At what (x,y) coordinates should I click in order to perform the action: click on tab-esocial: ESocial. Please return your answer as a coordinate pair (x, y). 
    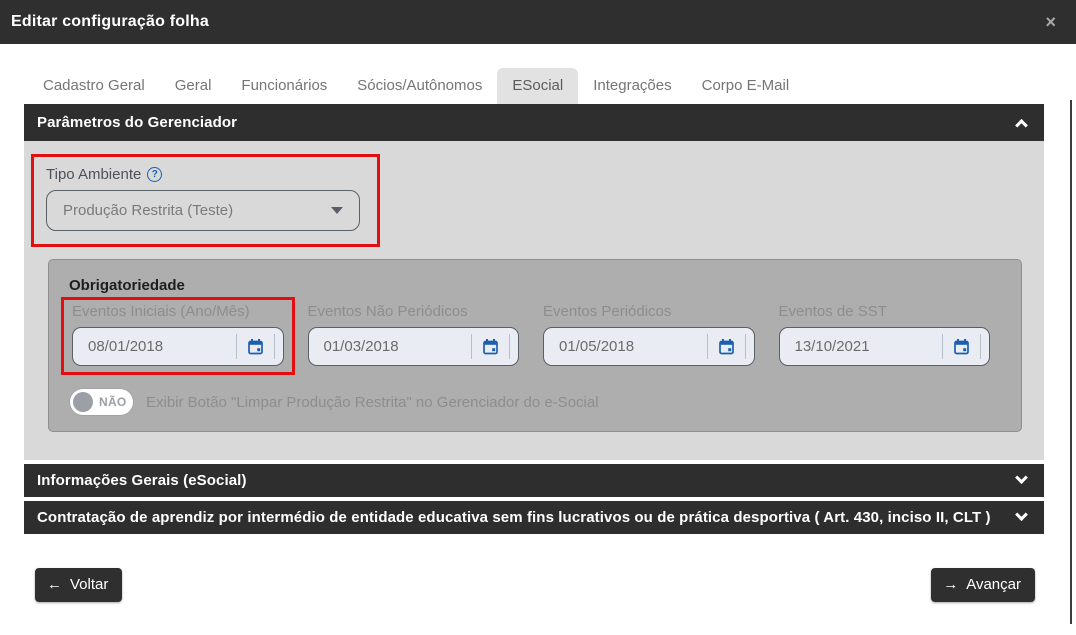
    Looking at the image, I should click on (538, 86).